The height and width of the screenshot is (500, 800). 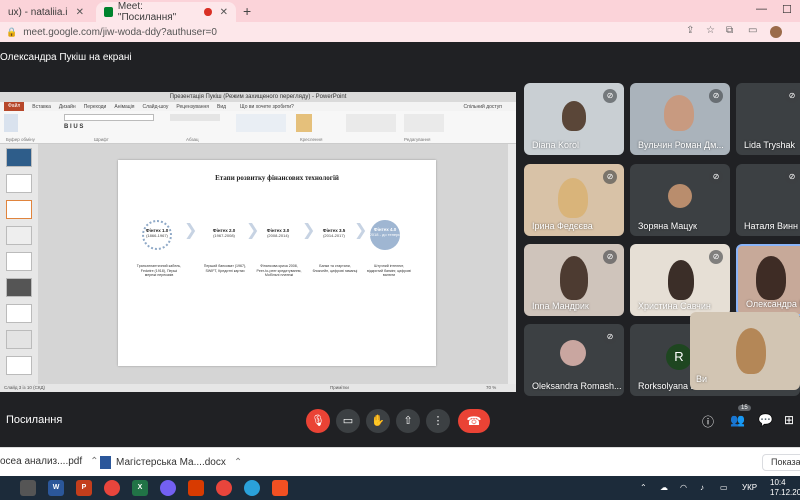 What do you see at coordinates (708, 421) in the screenshot?
I see `meeting-details-icon: ⓘ` at bounding box center [708, 421].